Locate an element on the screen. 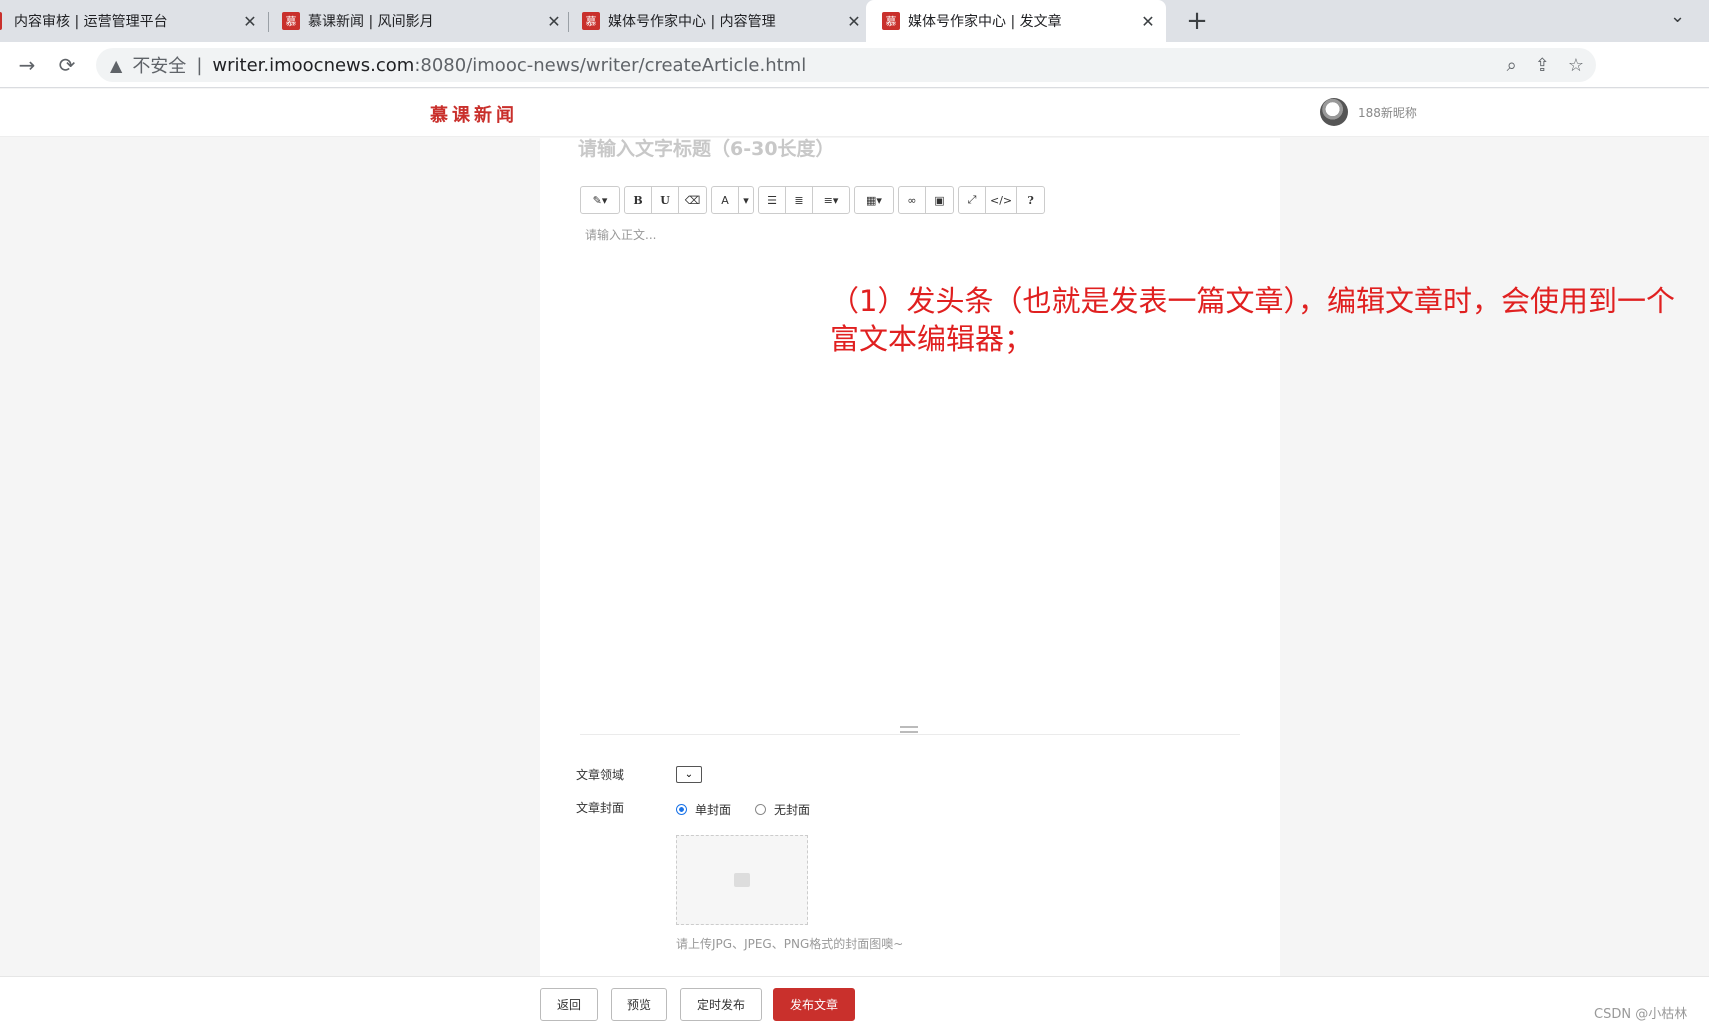 The height and width of the screenshot is (1029, 1709). back-button: 返回 is located at coordinates (569, 1004).